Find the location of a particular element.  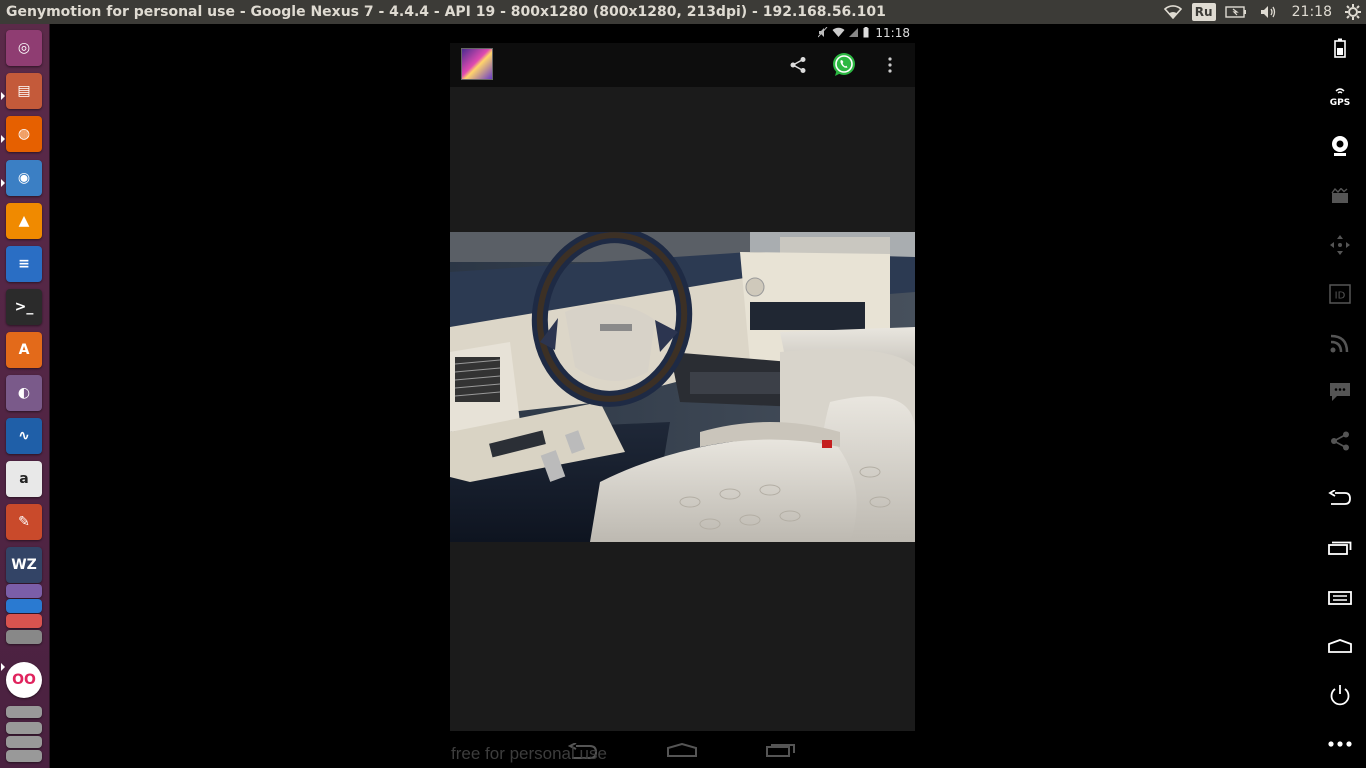

sms-button is located at coordinates (1340, 392).